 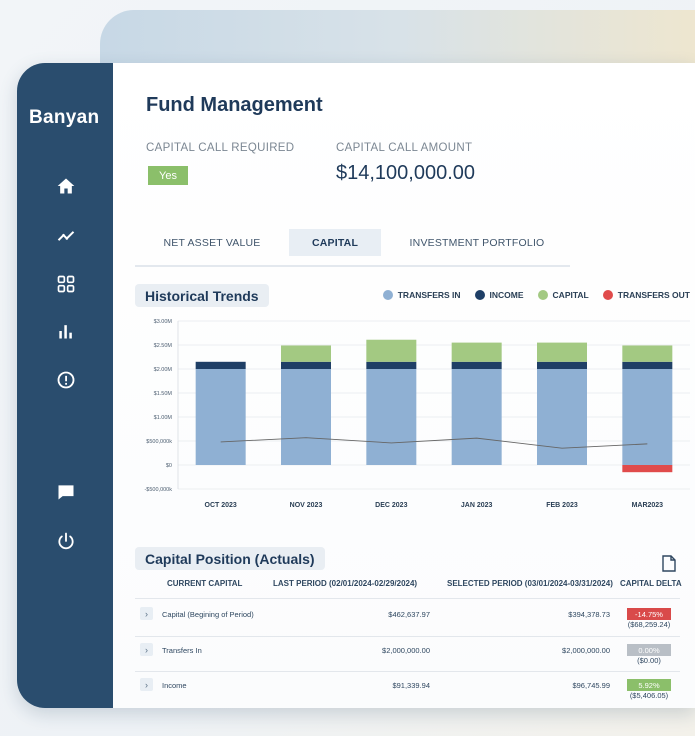 What do you see at coordinates (202, 295) in the screenshot?
I see `historical-trends-title: Historical Trends` at bounding box center [202, 295].